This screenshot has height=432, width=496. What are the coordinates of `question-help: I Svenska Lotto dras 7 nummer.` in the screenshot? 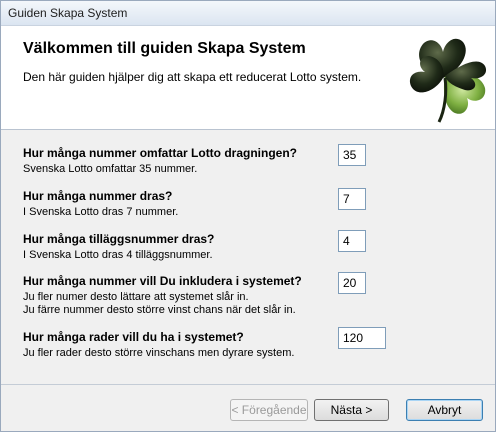 It's located at (101, 212).